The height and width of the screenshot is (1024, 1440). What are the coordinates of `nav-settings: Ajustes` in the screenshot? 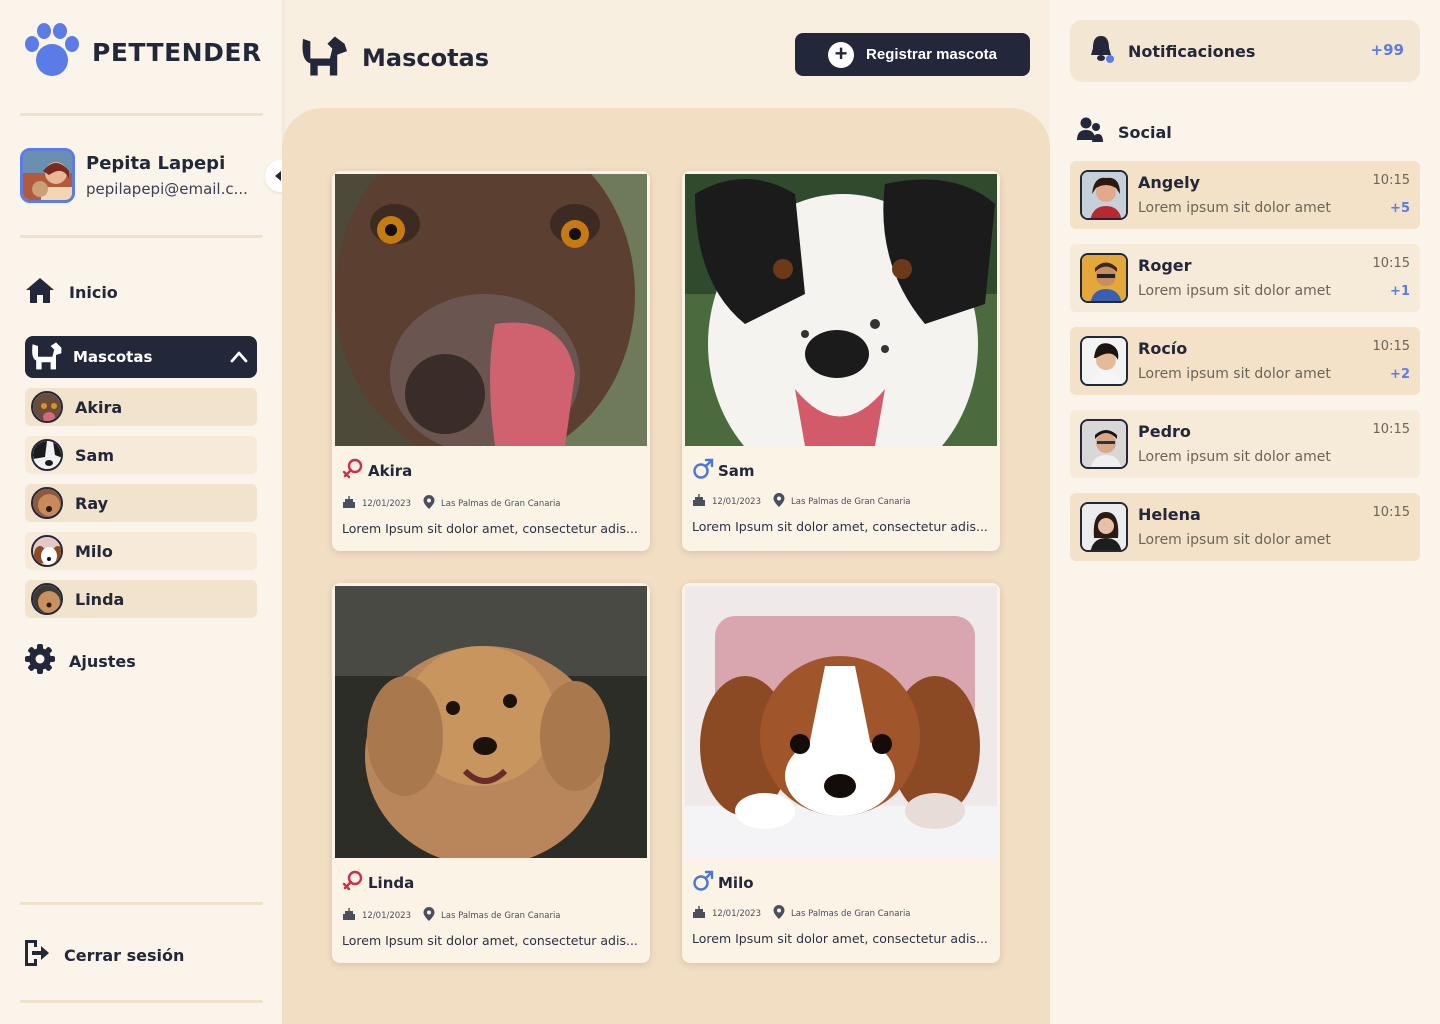 It's located at (80, 661).